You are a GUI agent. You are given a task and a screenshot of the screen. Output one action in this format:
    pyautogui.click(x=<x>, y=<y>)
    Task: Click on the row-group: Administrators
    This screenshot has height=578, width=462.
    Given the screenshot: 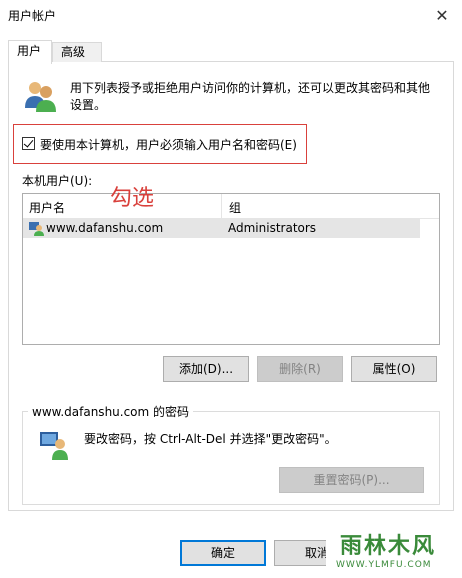 What is the action you would take?
    pyautogui.click(x=272, y=228)
    